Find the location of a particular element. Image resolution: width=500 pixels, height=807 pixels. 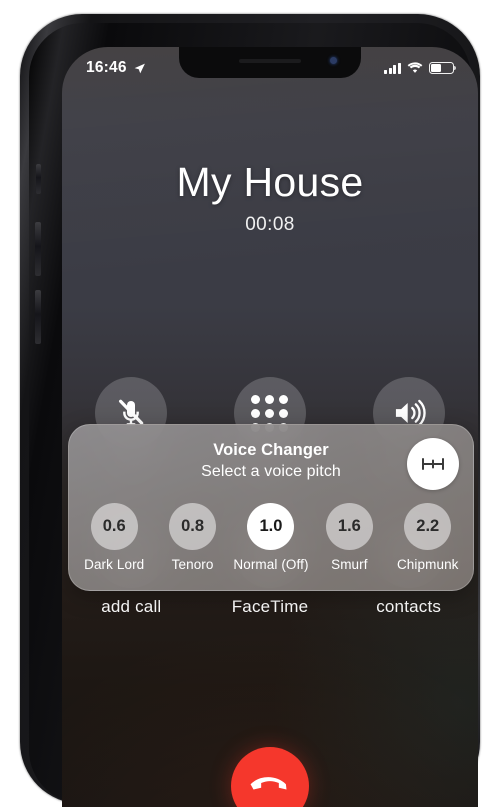

voice-pitch-name: Tenoro is located at coordinates (192, 564).